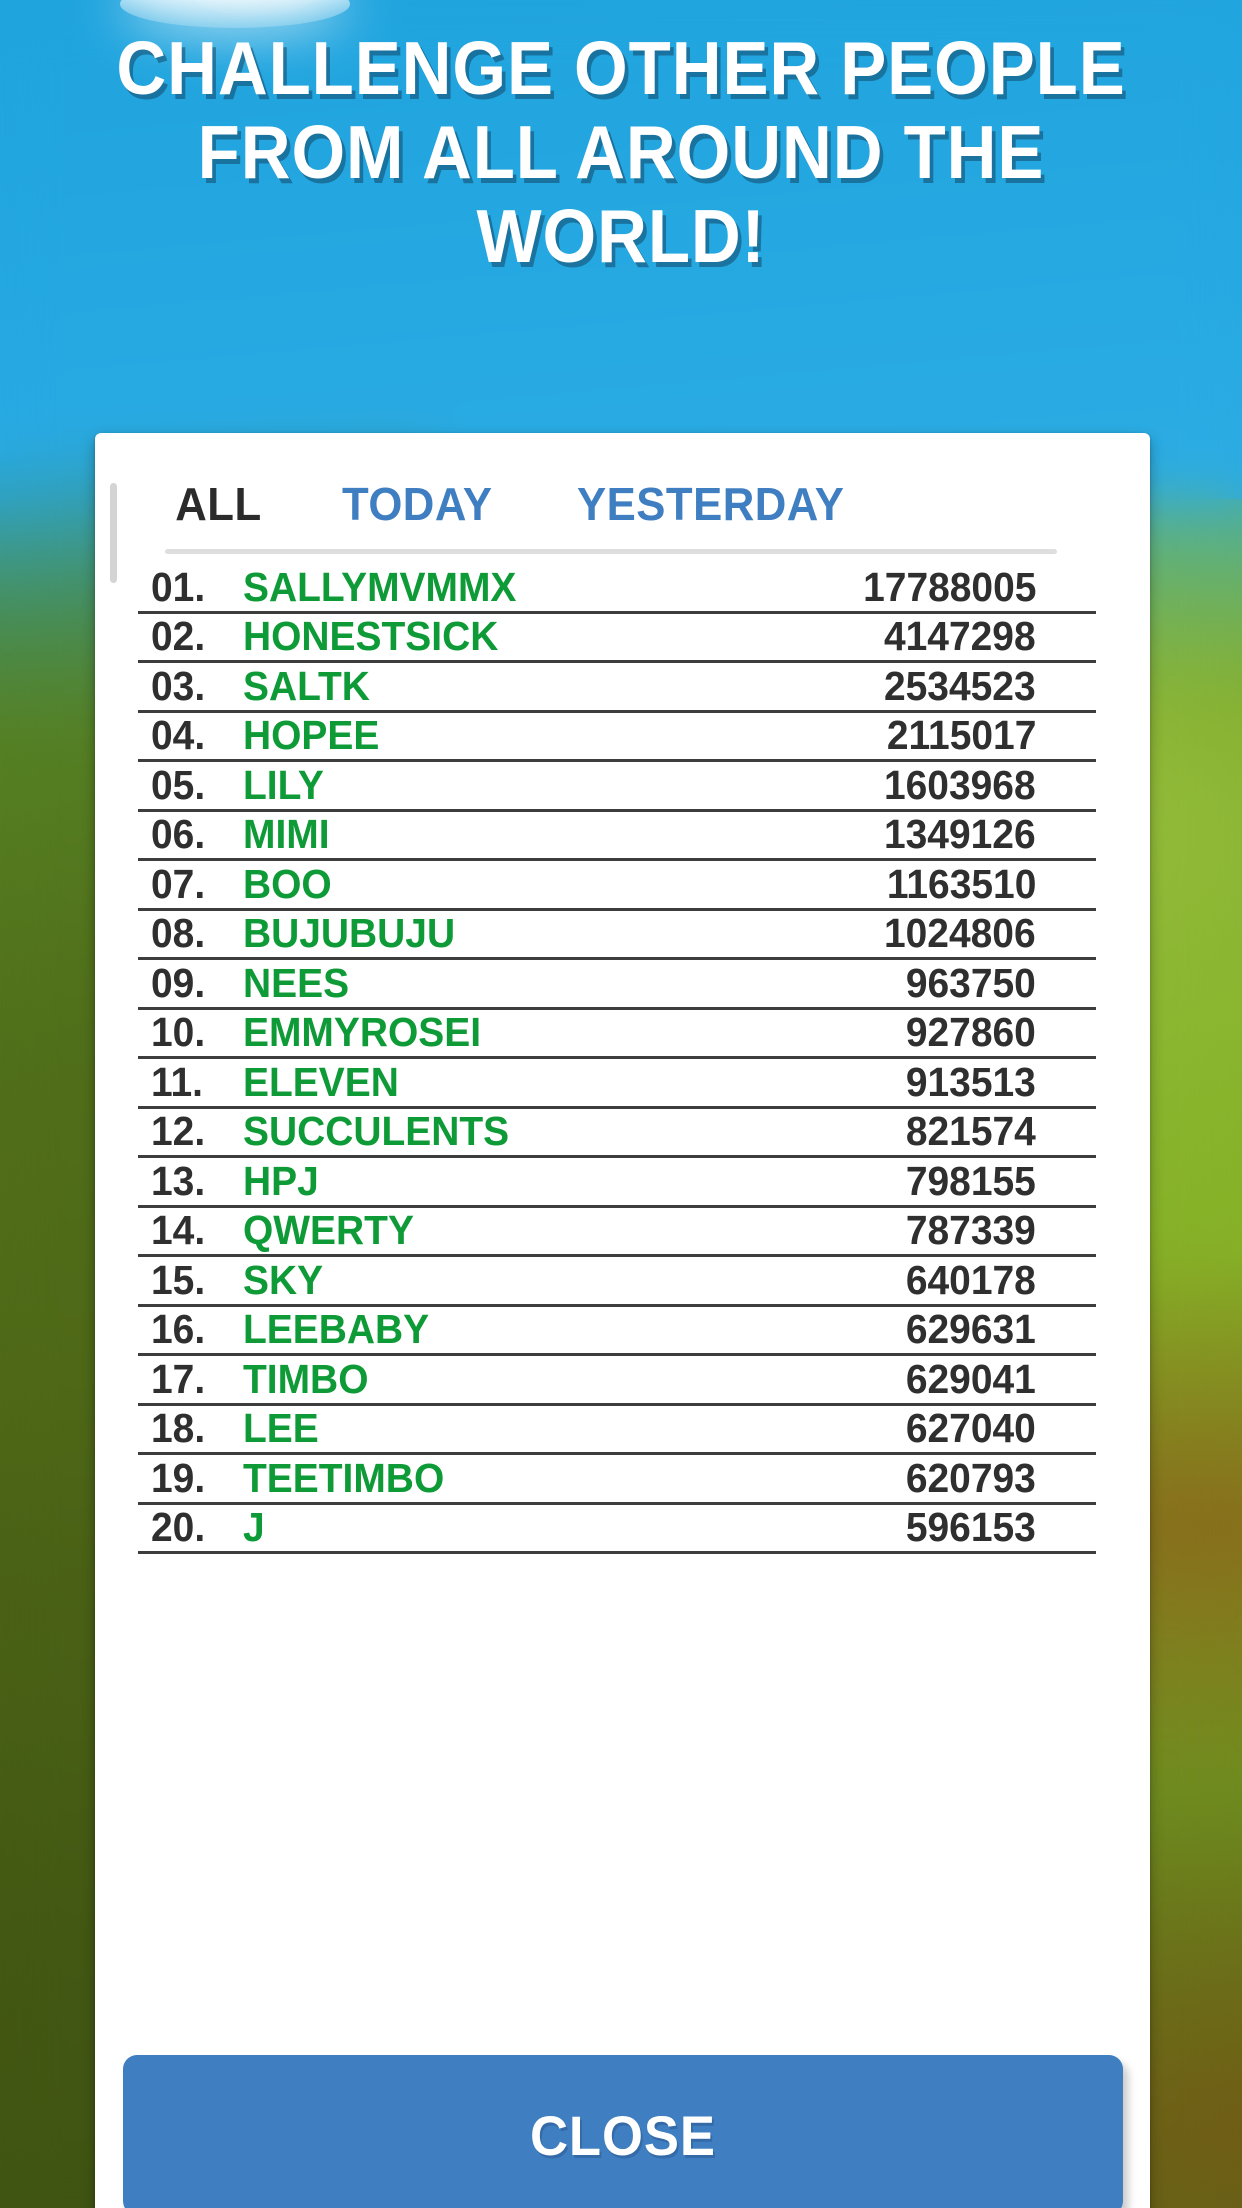 The height and width of the screenshot is (2208, 1242). What do you see at coordinates (617, 1331) in the screenshot?
I see `table-row: 16. LEEBABY 629631` at bounding box center [617, 1331].